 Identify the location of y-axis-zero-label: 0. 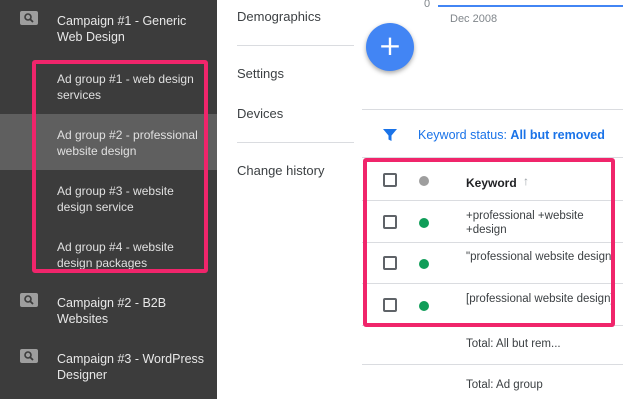
(427, 5).